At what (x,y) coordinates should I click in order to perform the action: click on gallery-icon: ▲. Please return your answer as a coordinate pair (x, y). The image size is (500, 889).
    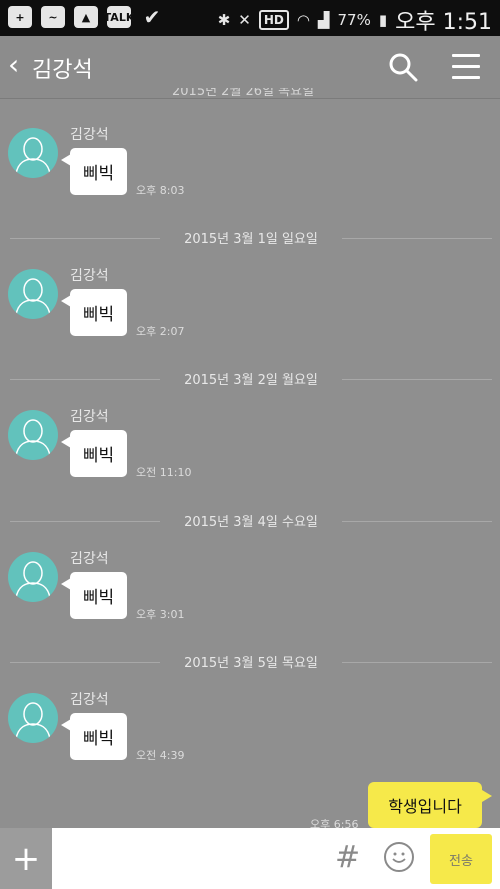
    Looking at the image, I should click on (86, 17).